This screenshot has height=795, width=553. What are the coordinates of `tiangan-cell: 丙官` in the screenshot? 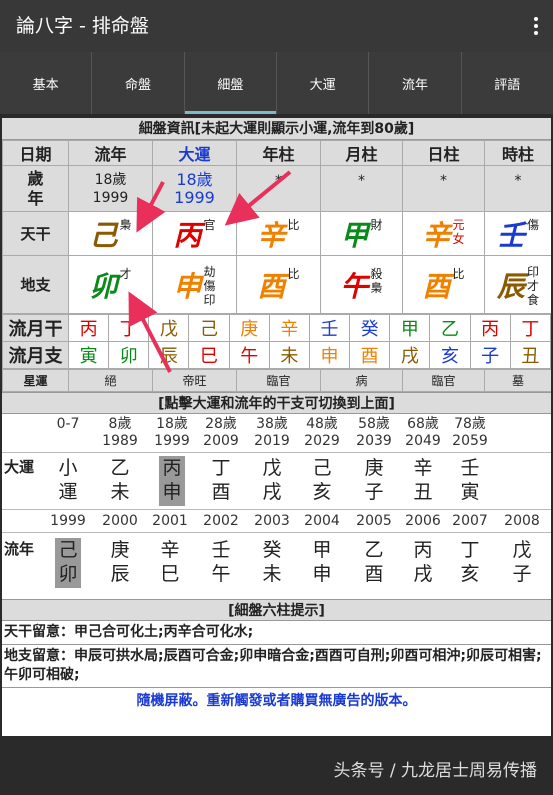 It's located at (194, 233).